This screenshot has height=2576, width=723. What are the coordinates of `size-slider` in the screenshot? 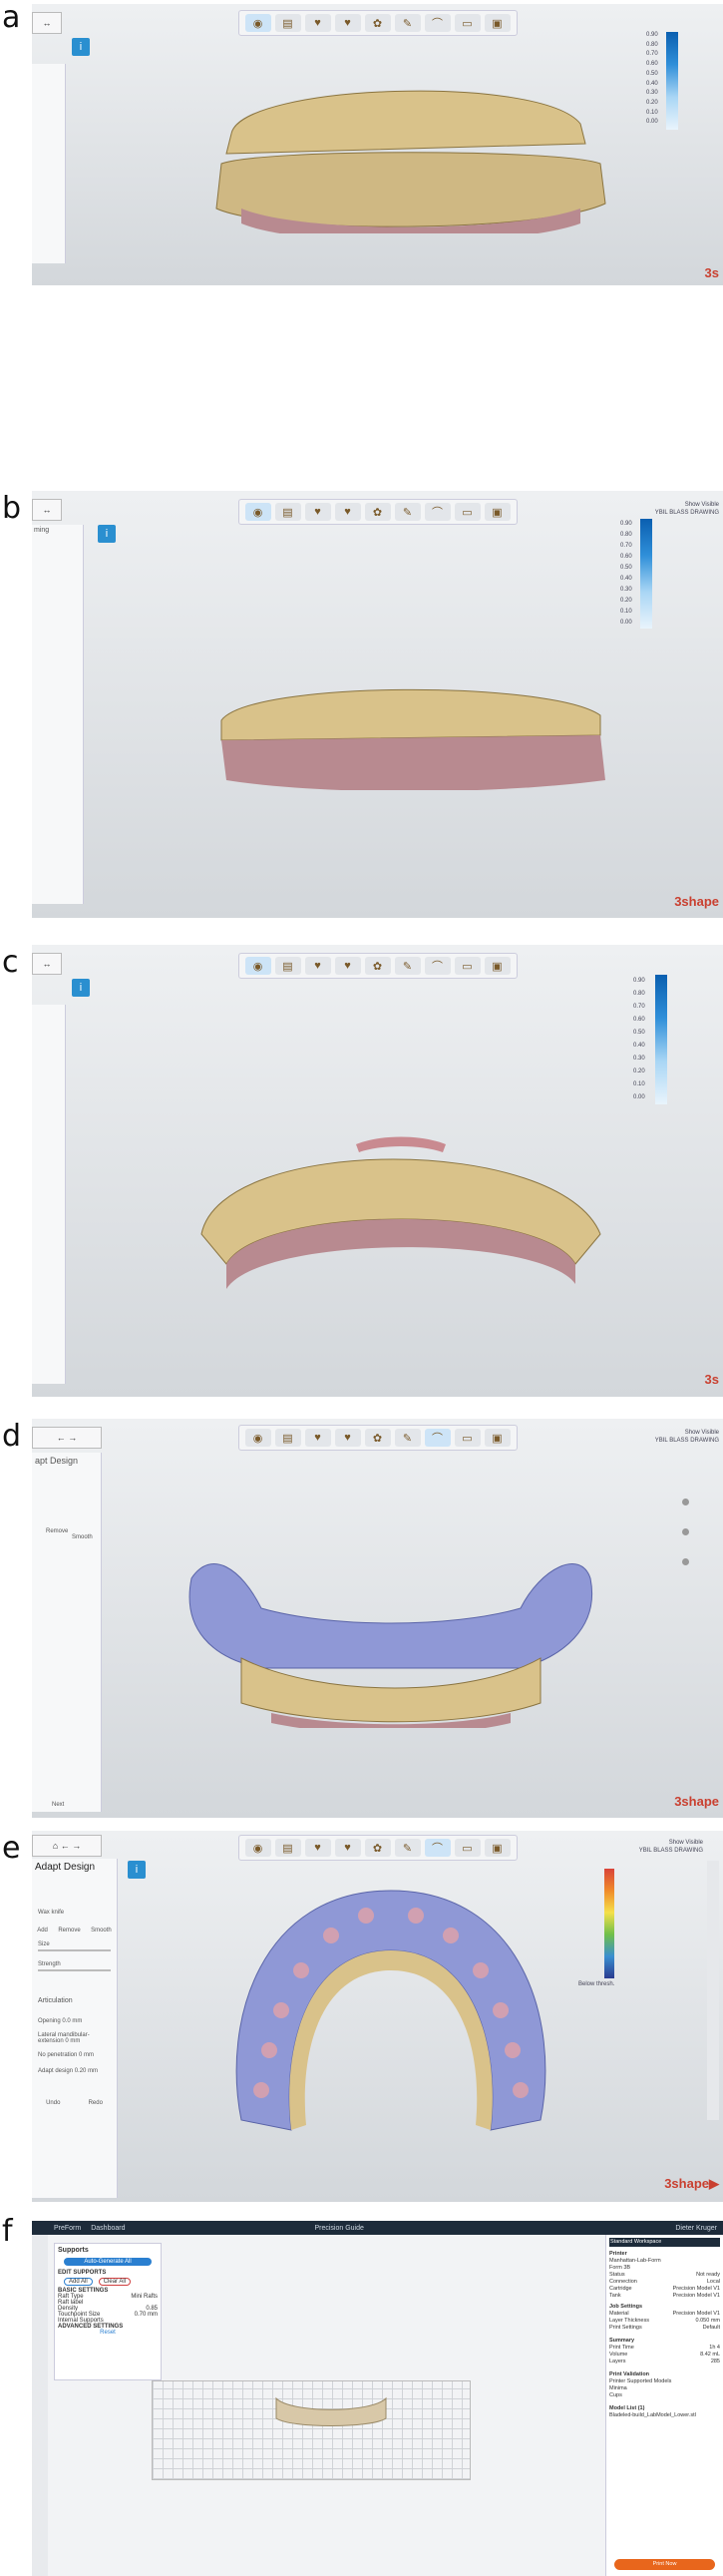 It's located at (74, 1950).